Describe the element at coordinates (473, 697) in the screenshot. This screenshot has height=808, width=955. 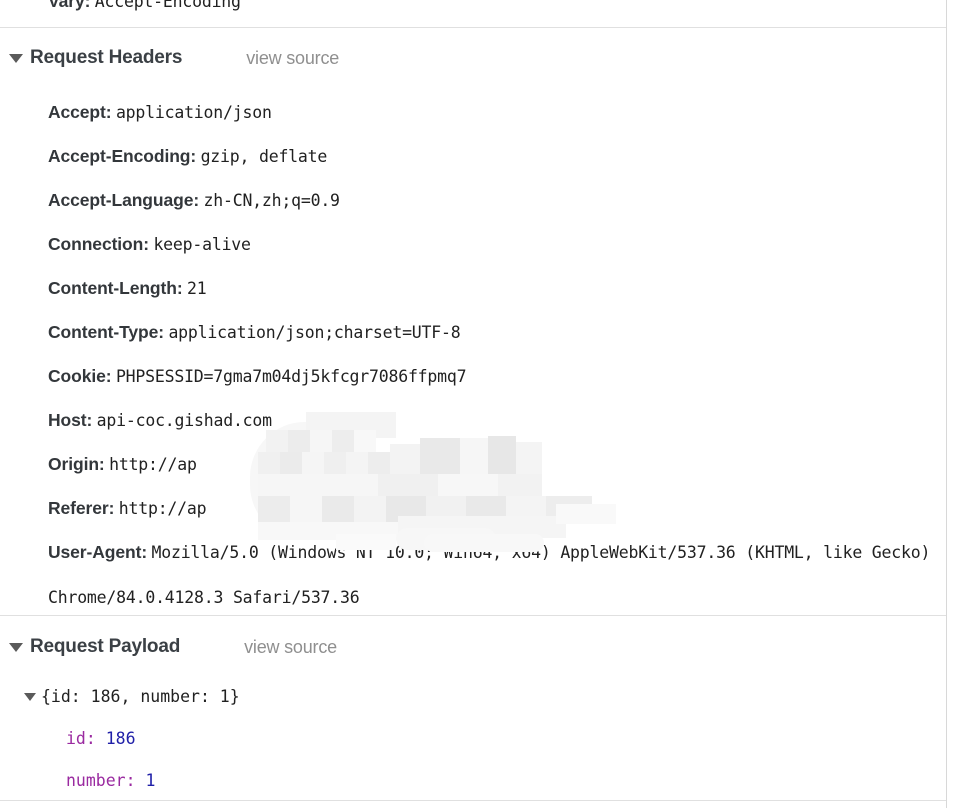
I see `payload-root-node: {id: 186, number: 1}` at that location.